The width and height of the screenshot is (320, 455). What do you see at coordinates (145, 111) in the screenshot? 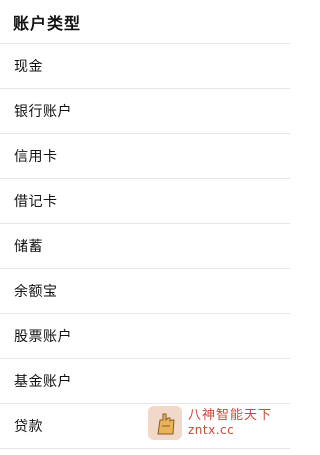
I see `account-type-item-bank-account: 银行账户` at bounding box center [145, 111].